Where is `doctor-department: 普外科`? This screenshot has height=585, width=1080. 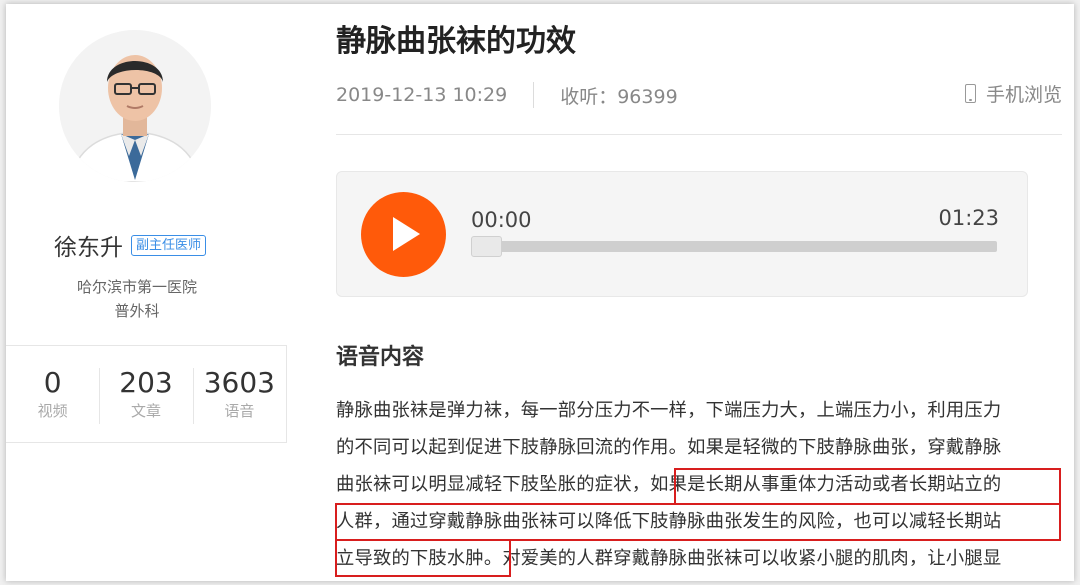 doctor-department: 普外科 is located at coordinates (137, 311).